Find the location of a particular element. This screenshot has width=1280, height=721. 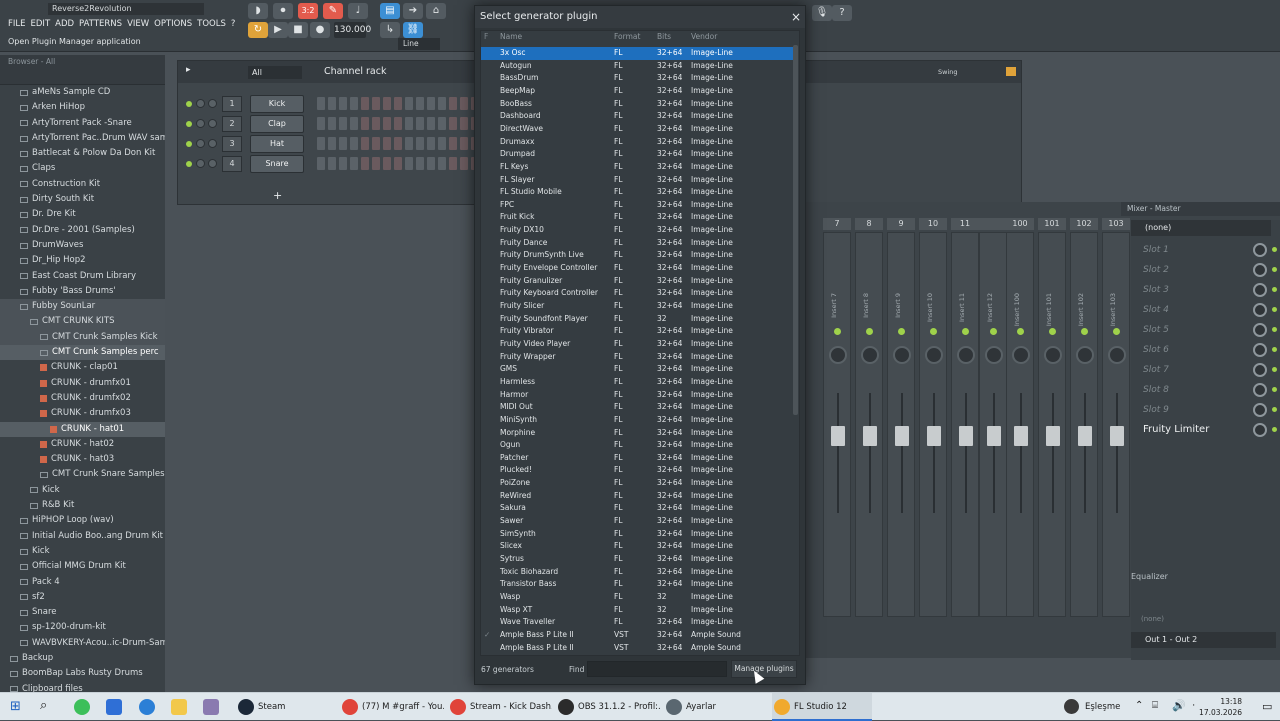

plugin-row: Sawer FL 32+64 Image-Line is located at coordinates (637, 521).